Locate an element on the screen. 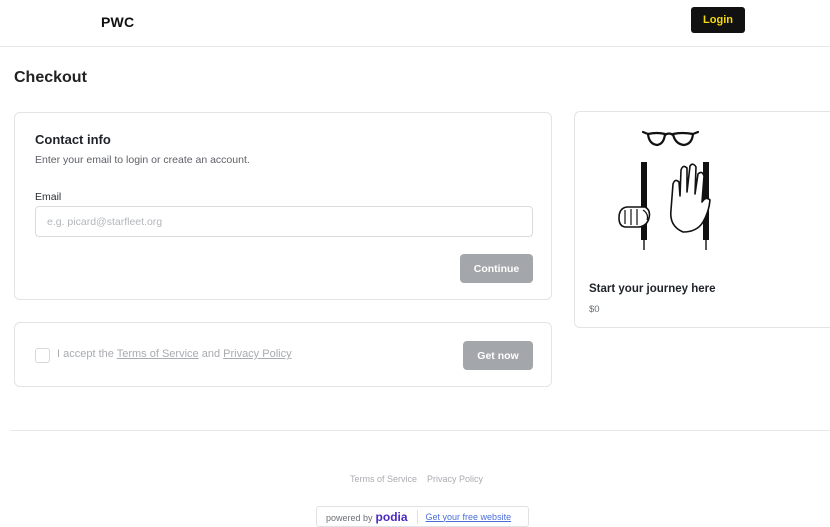 This screenshot has width=830, height=527. accept-terms-checkbox is located at coordinates (42, 355).